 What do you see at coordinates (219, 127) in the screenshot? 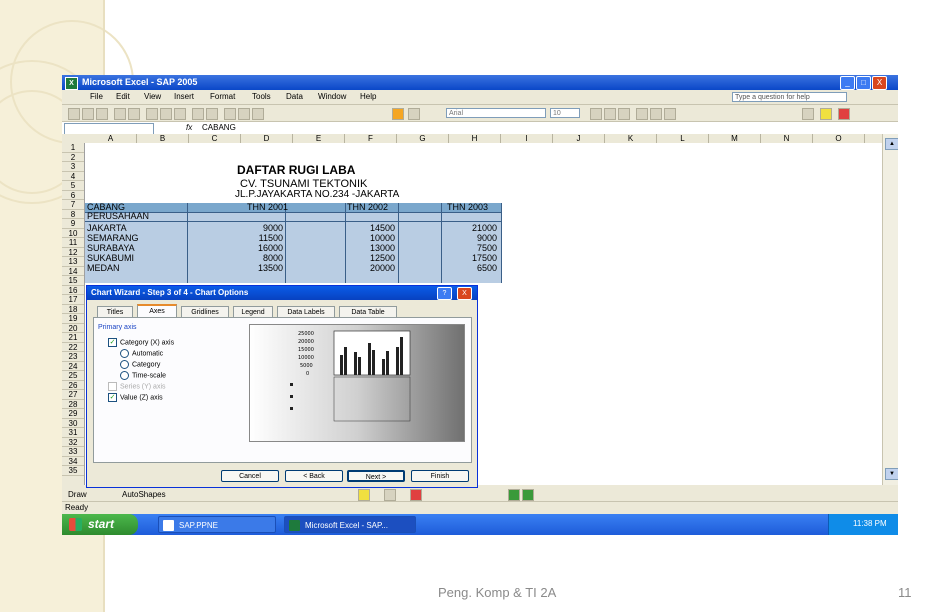
I see `formula-input: CABANG` at bounding box center [219, 127].